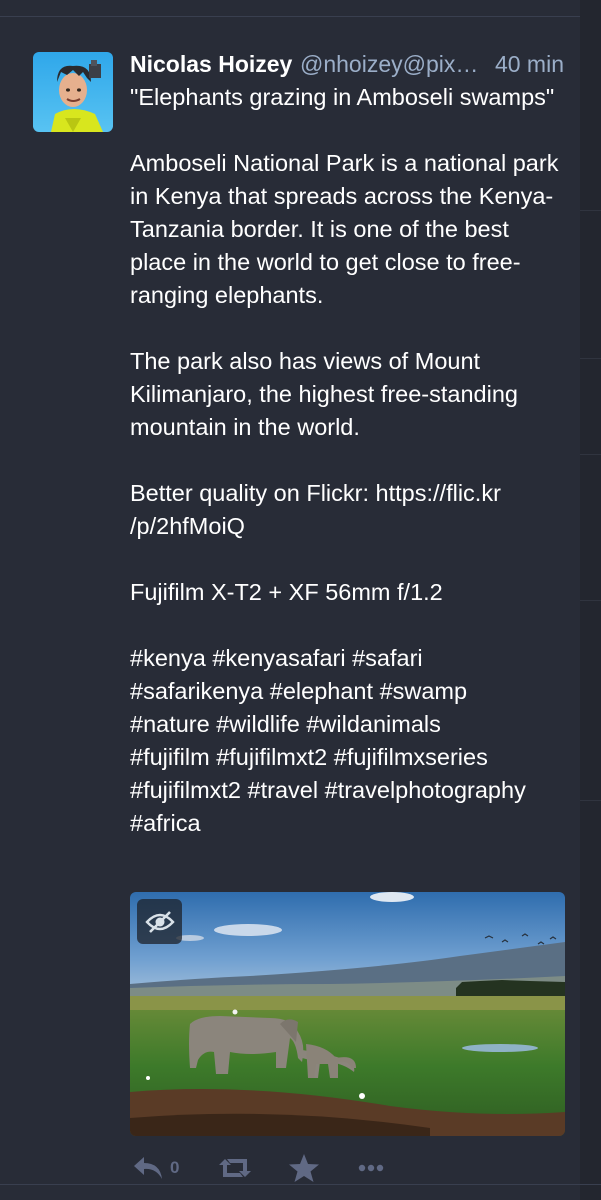 This screenshot has height=1200, width=601. I want to click on hashtag-link: #kenya, so click(168, 658).